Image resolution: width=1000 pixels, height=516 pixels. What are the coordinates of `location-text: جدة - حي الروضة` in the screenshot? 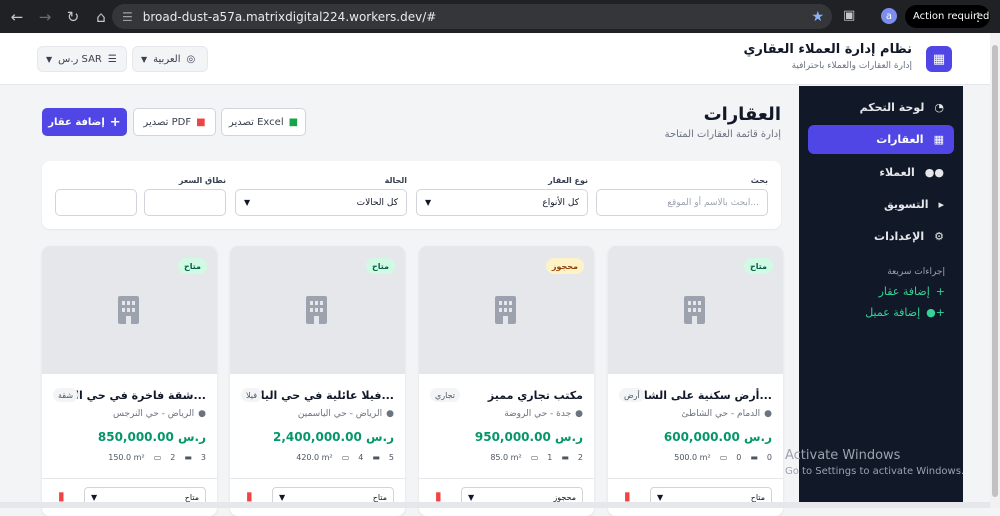 It's located at (538, 414).